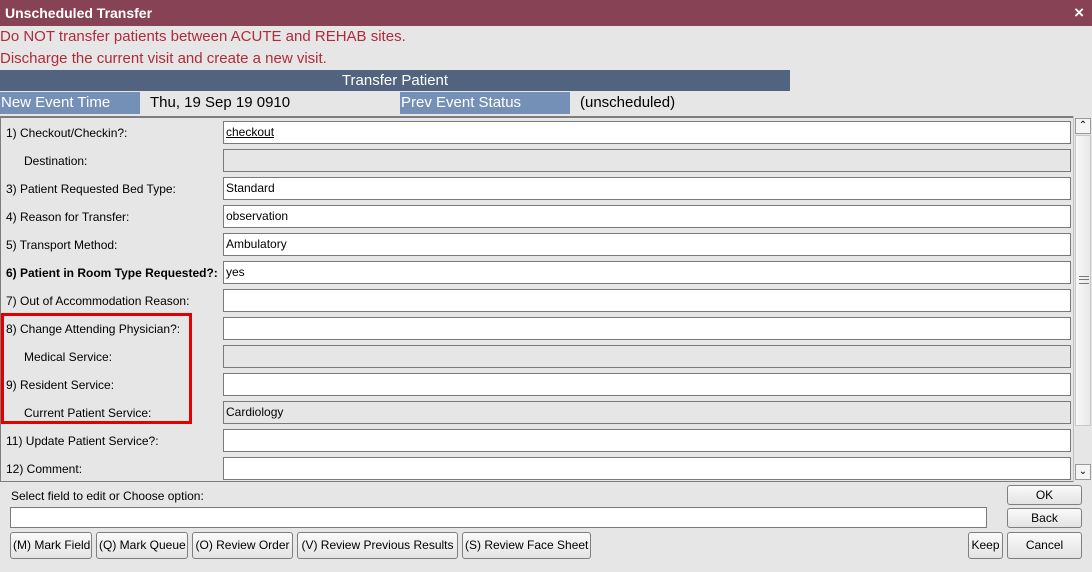 The image size is (1092, 572). Describe the element at coordinates (68, 217) in the screenshot. I see `field-label: 4) Reason for Transfer:` at that location.